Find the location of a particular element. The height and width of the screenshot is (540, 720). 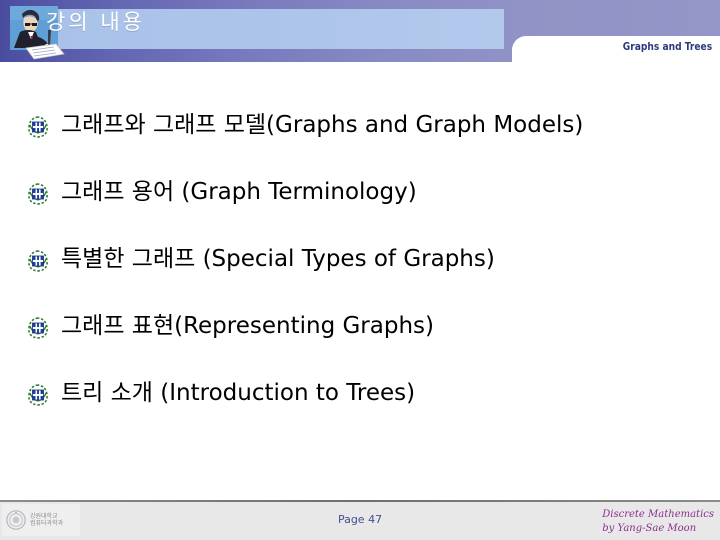

course-title: Discrete Mathematics is located at coordinates (658, 514).